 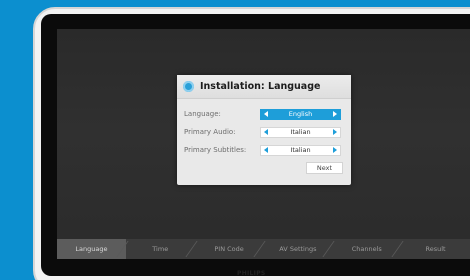 What do you see at coordinates (202, 114) in the screenshot?
I see `language-label: Language:` at bounding box center [202, 114].